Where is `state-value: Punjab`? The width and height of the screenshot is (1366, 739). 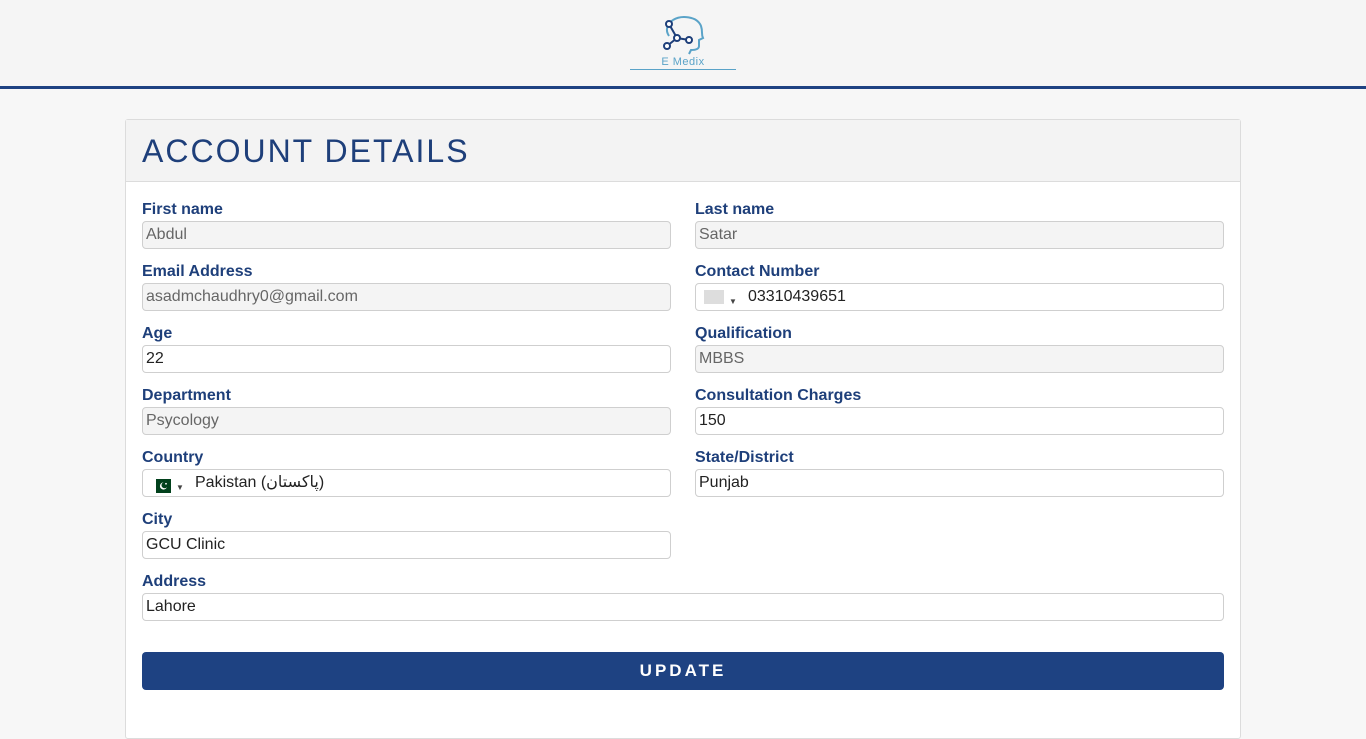 state-value: Punjab is located at coordinates (724, 482).